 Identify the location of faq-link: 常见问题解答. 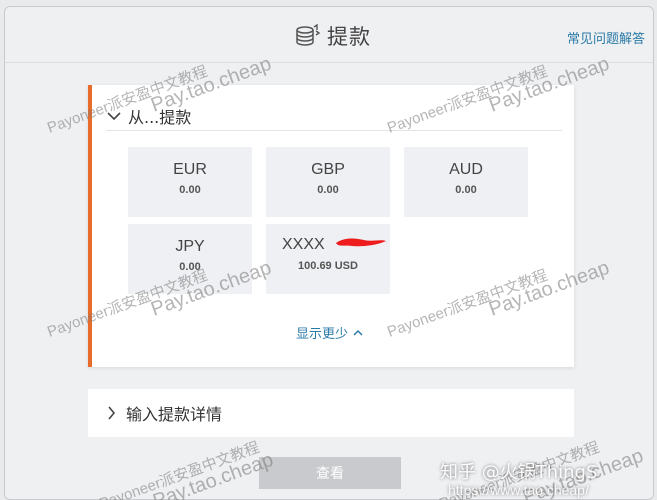
(606, 37).